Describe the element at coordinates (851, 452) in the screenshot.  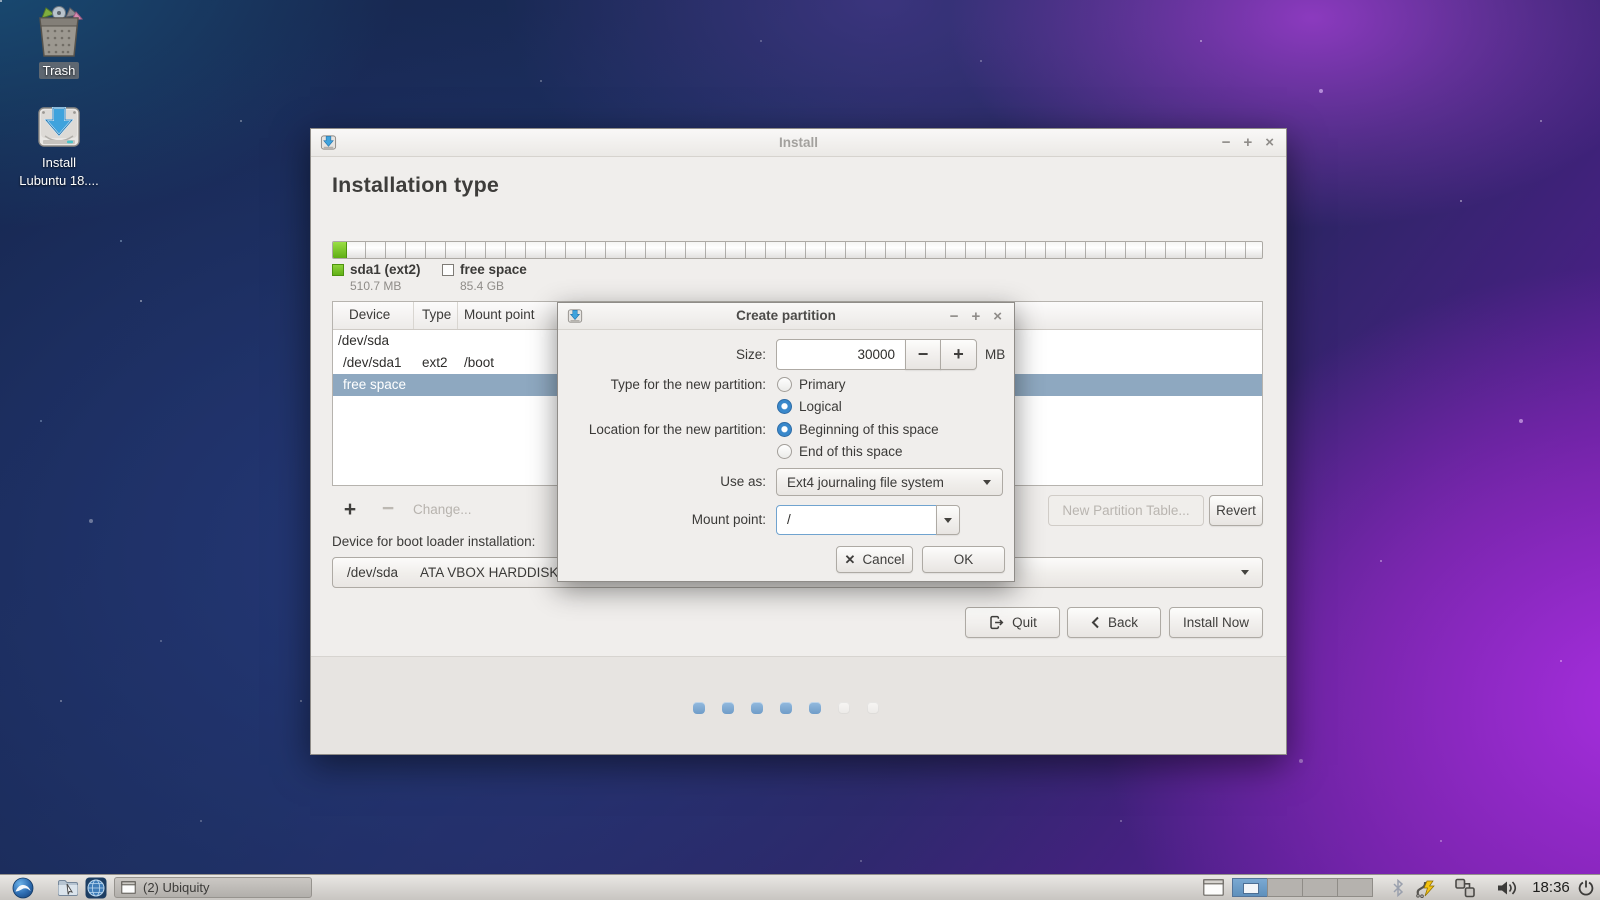
I see `radio-end-label: End of this space` at that location.